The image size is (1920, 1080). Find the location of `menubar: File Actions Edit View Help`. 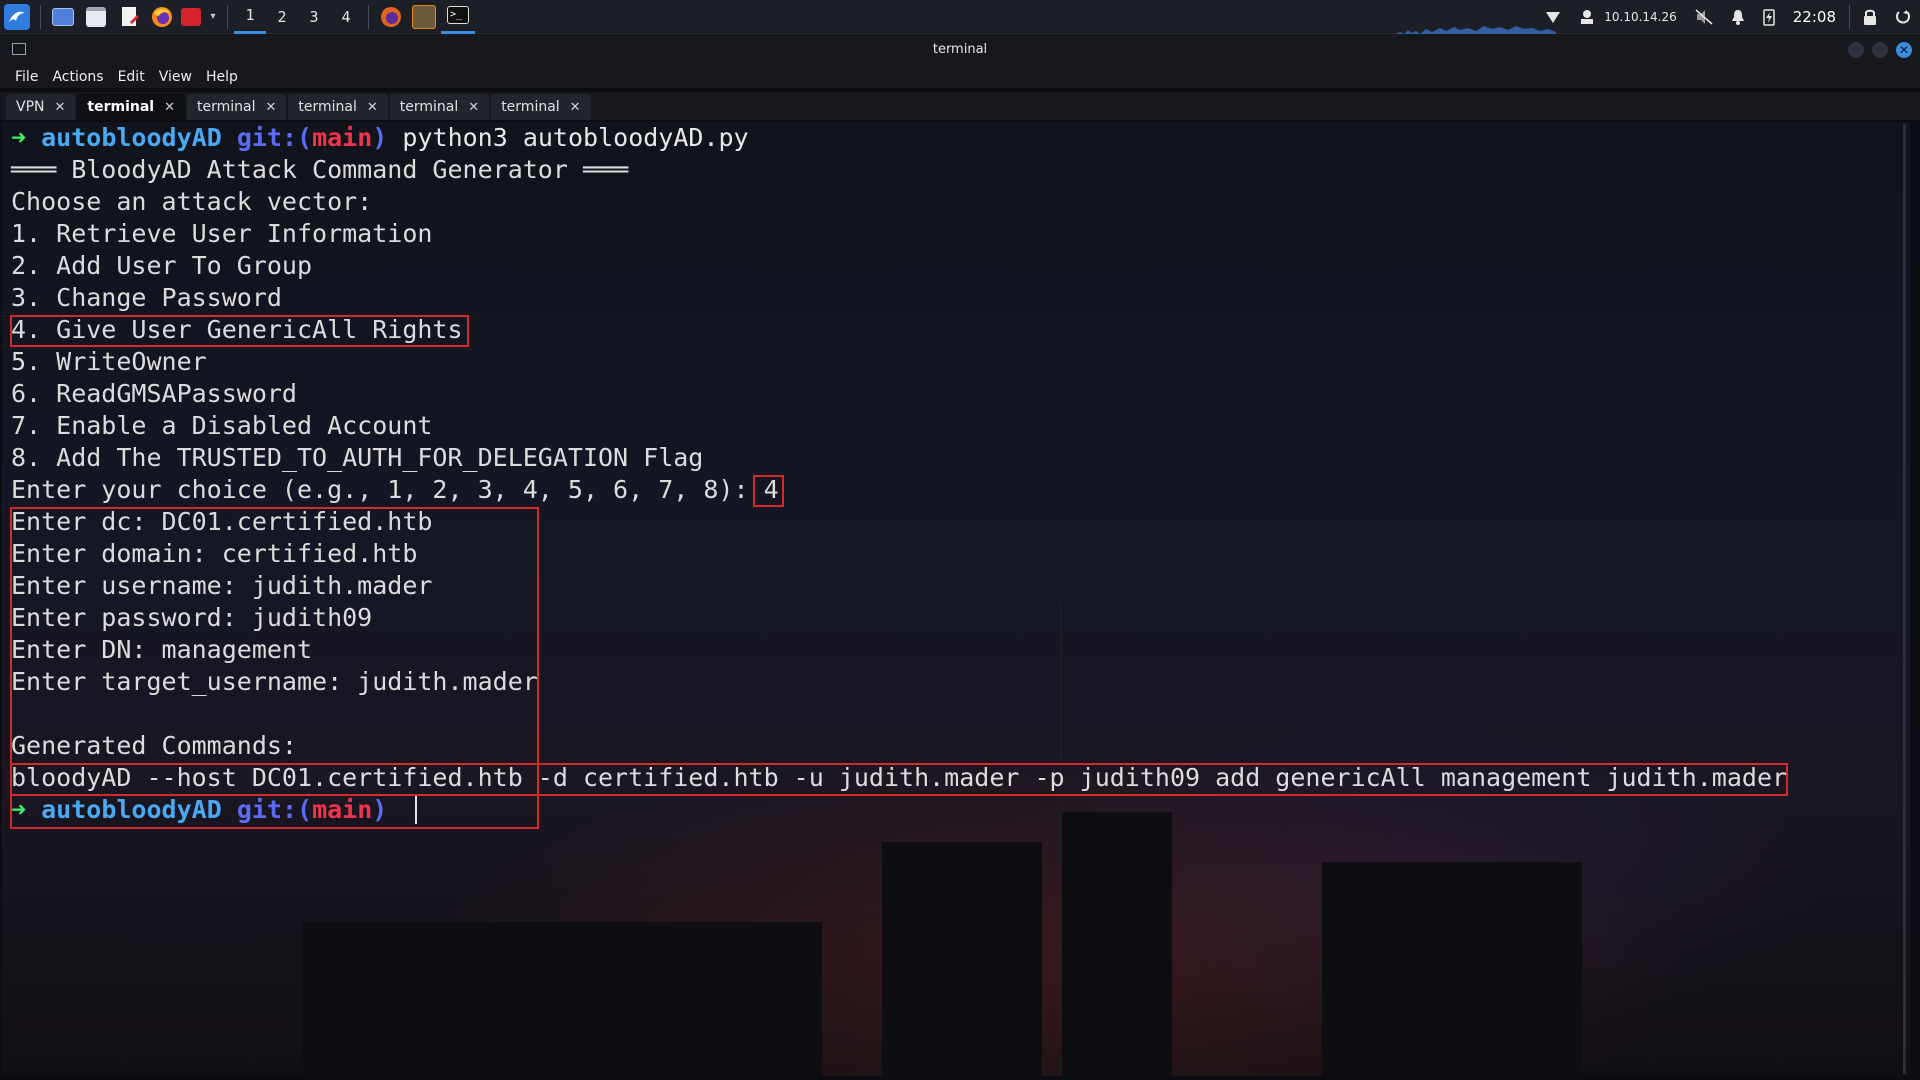

menubar: File Actions Edit View Help is located at coordinates (960, 77).